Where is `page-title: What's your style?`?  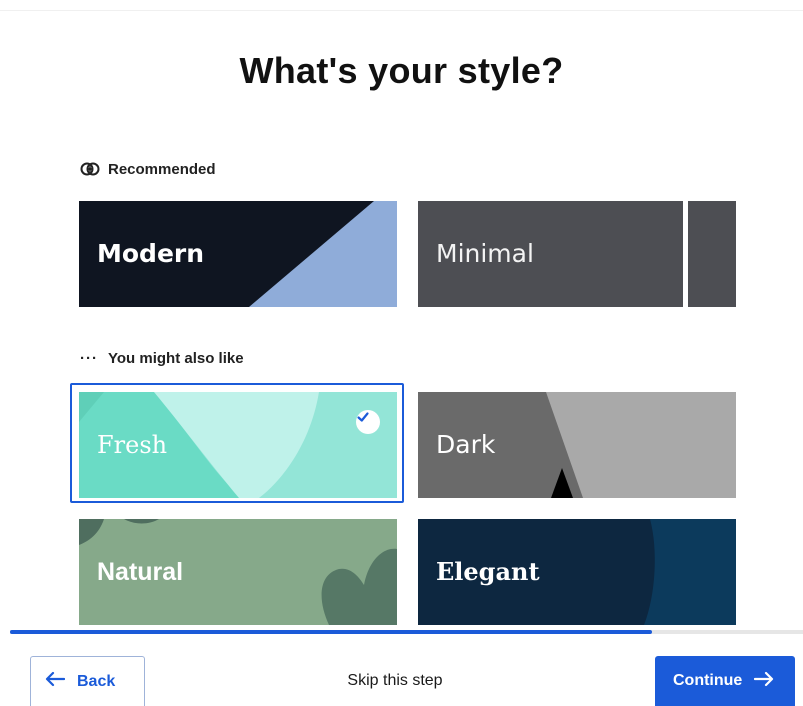 page-title: What's your style? is located at coordinates (401, 70).